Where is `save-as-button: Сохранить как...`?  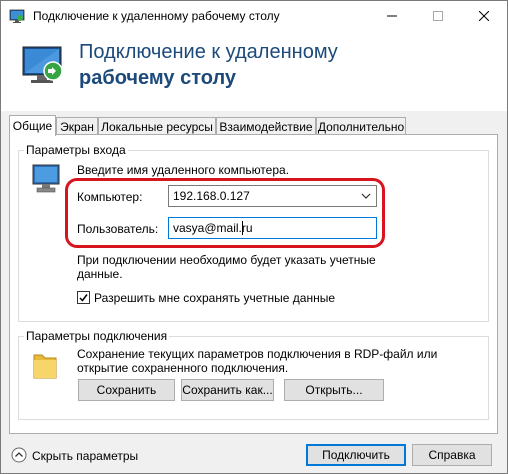 save-as-button: Сохранить как... is located at coordinates (227, 390).